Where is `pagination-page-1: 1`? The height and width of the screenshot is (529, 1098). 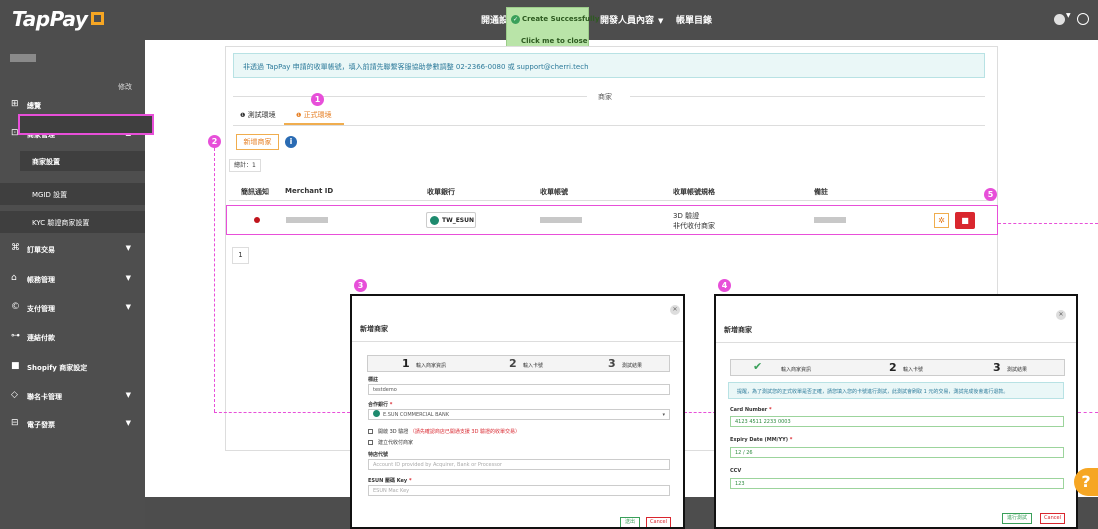 pagination-page-1: 1 is located at coordinates (240, 255).